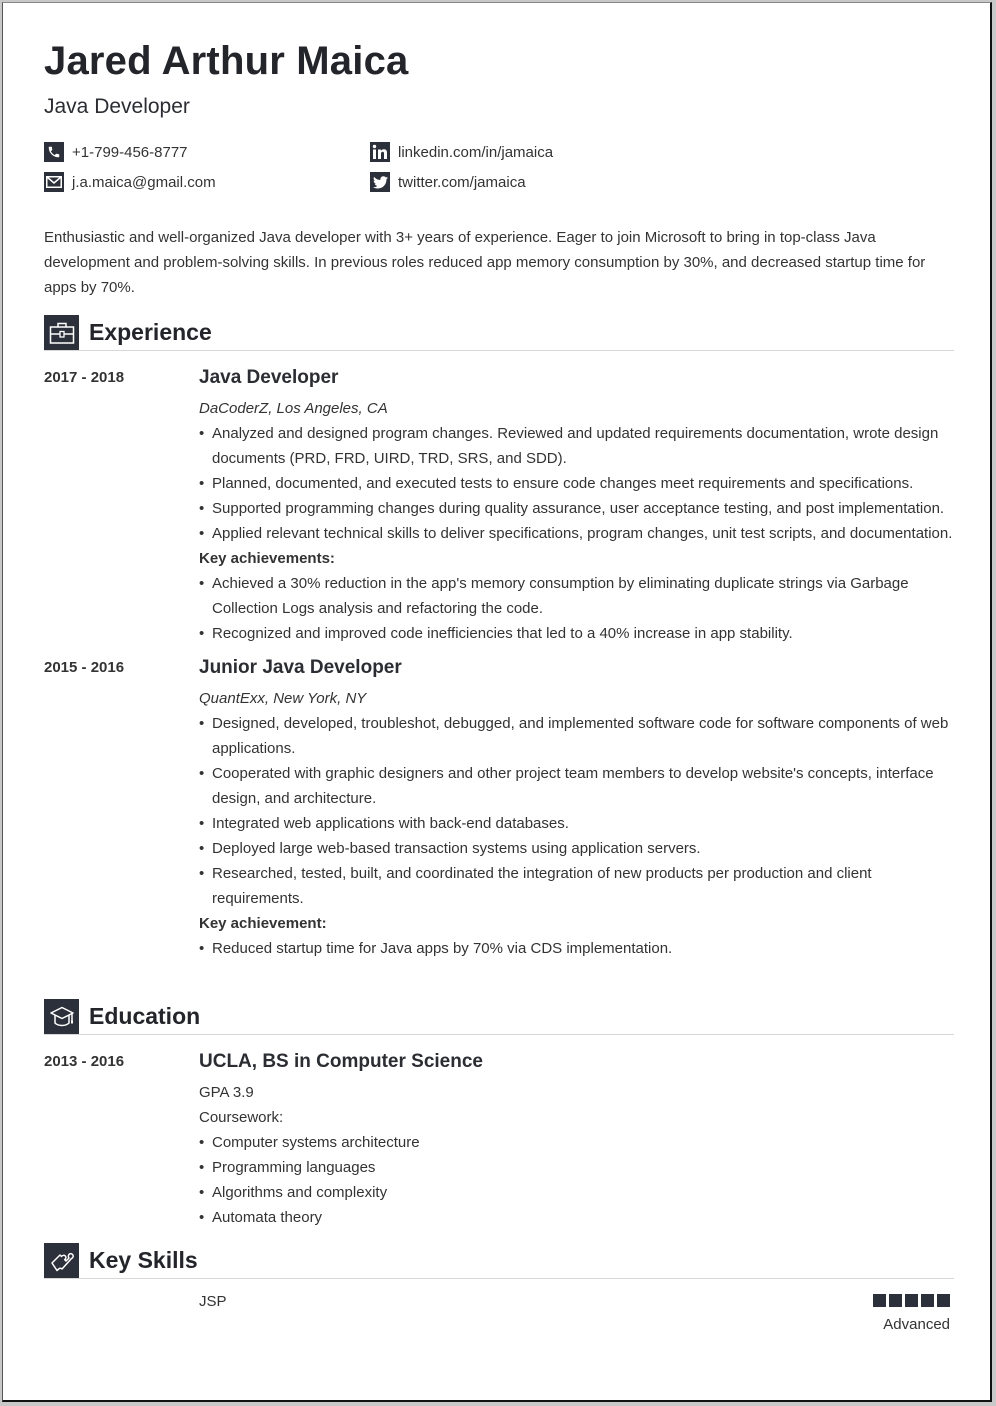  Describe the element at coordinates (380, 152) in the screenshot. I see `linkedin-icon` at that location.